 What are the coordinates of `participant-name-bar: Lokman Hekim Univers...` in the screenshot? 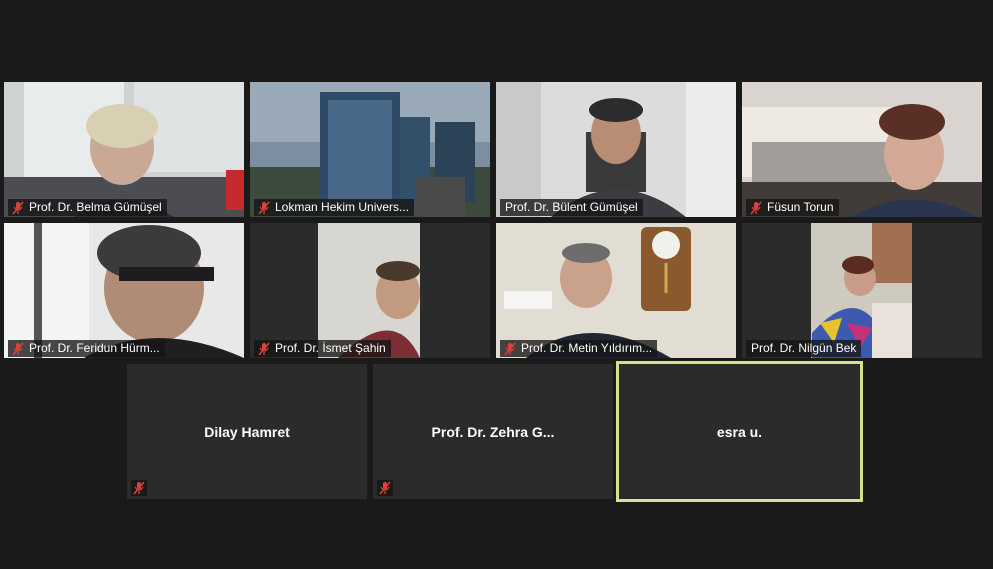 It's located at (334, 207).